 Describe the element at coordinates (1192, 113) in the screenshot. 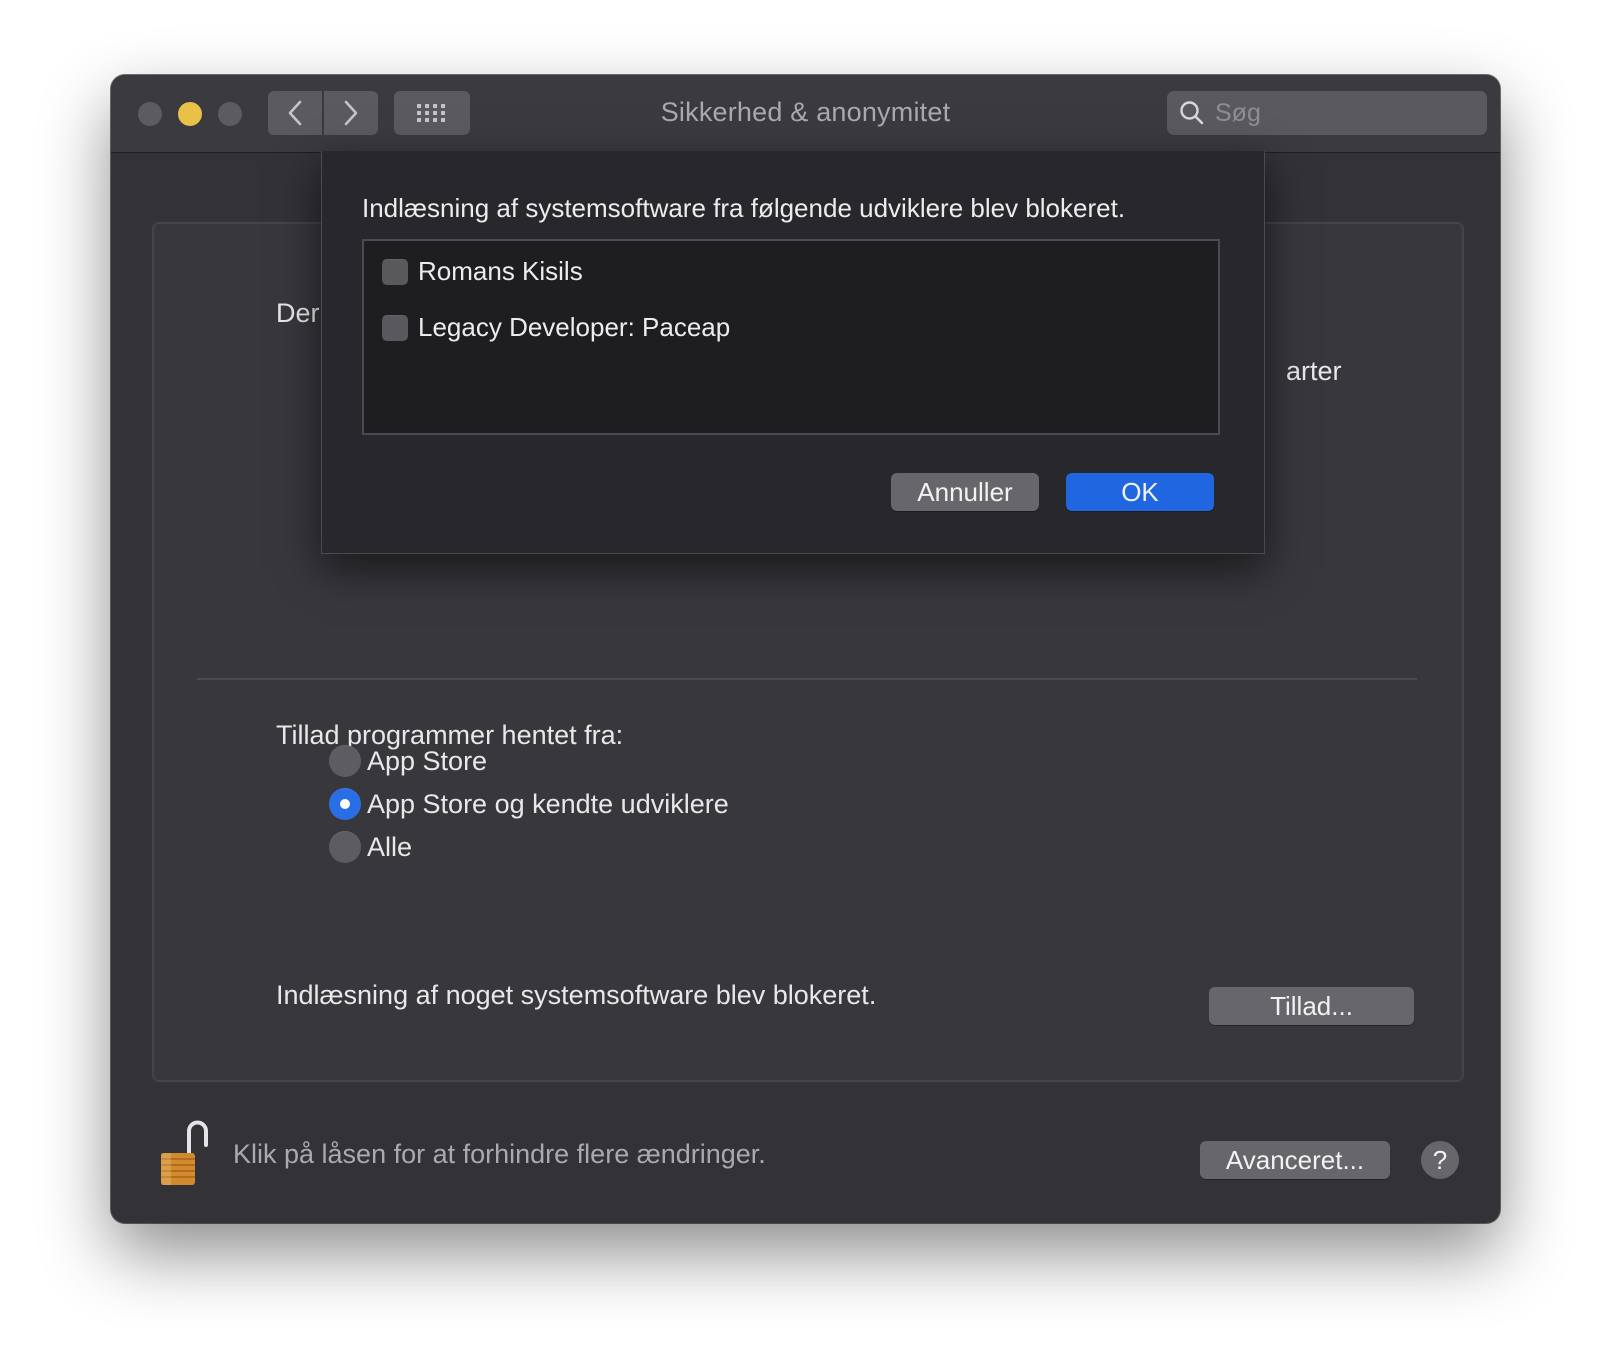

I see `search-icon` at that location.